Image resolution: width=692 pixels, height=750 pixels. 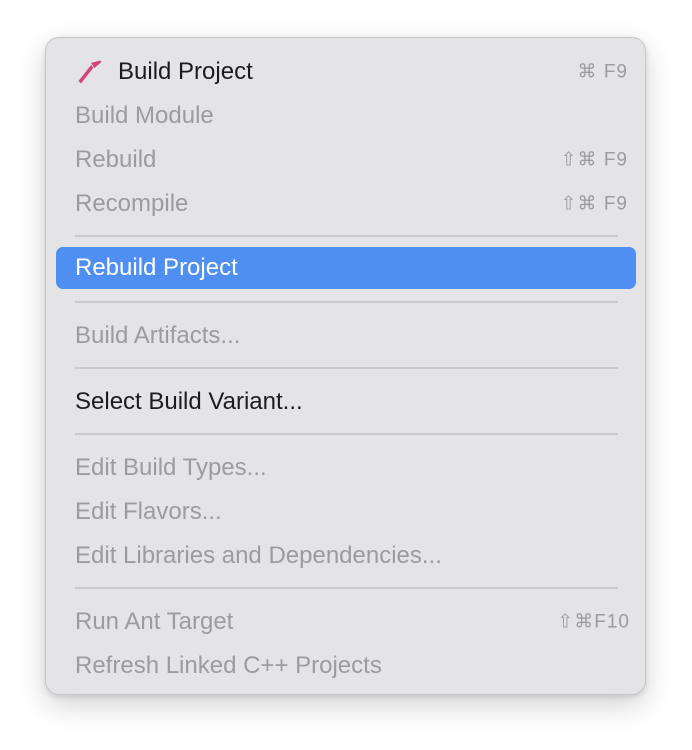 I want to click on menu-item-refresh-linked-cpp-projects: Refresh Linked C++ Projects, so click(x=346, y=666).